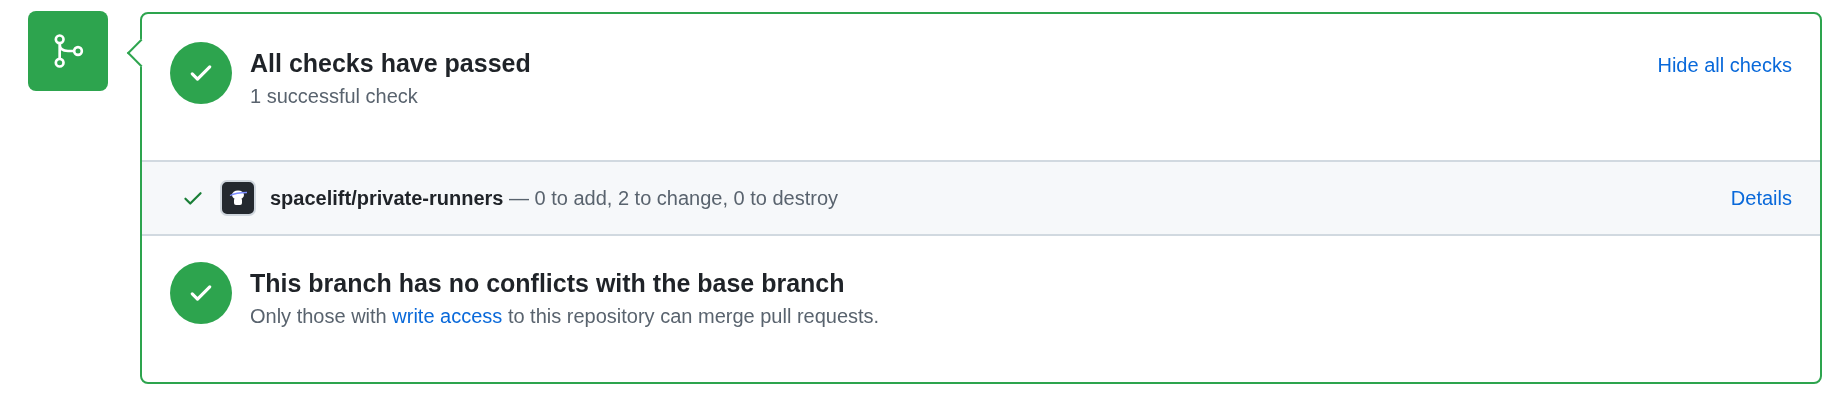  What do you see at coordinates (554, 198) in the screenshot?
I see `check-summary: spacelift/private-runners — 0 to add, 2 to change, 0 to destroy` at bounding box center [554, 198].